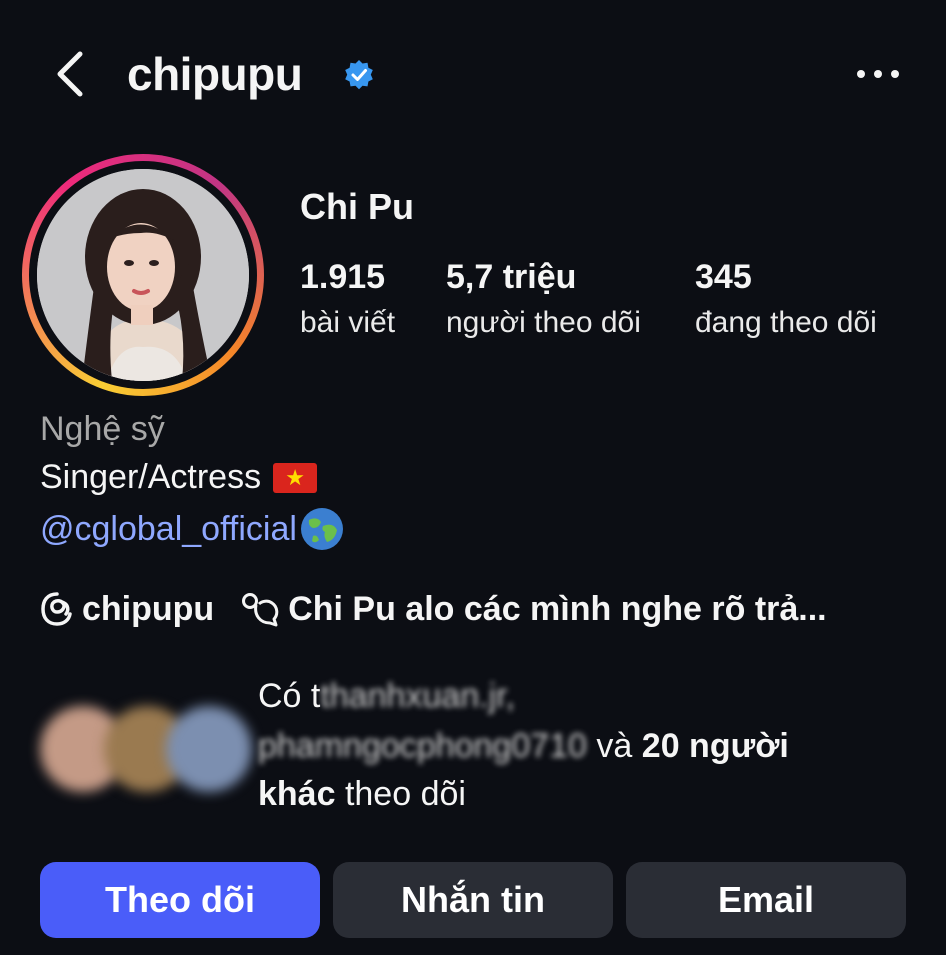 The height and width of the screenshot is (955, 946). I want to click on threads-post-icon, so click(260, 610).